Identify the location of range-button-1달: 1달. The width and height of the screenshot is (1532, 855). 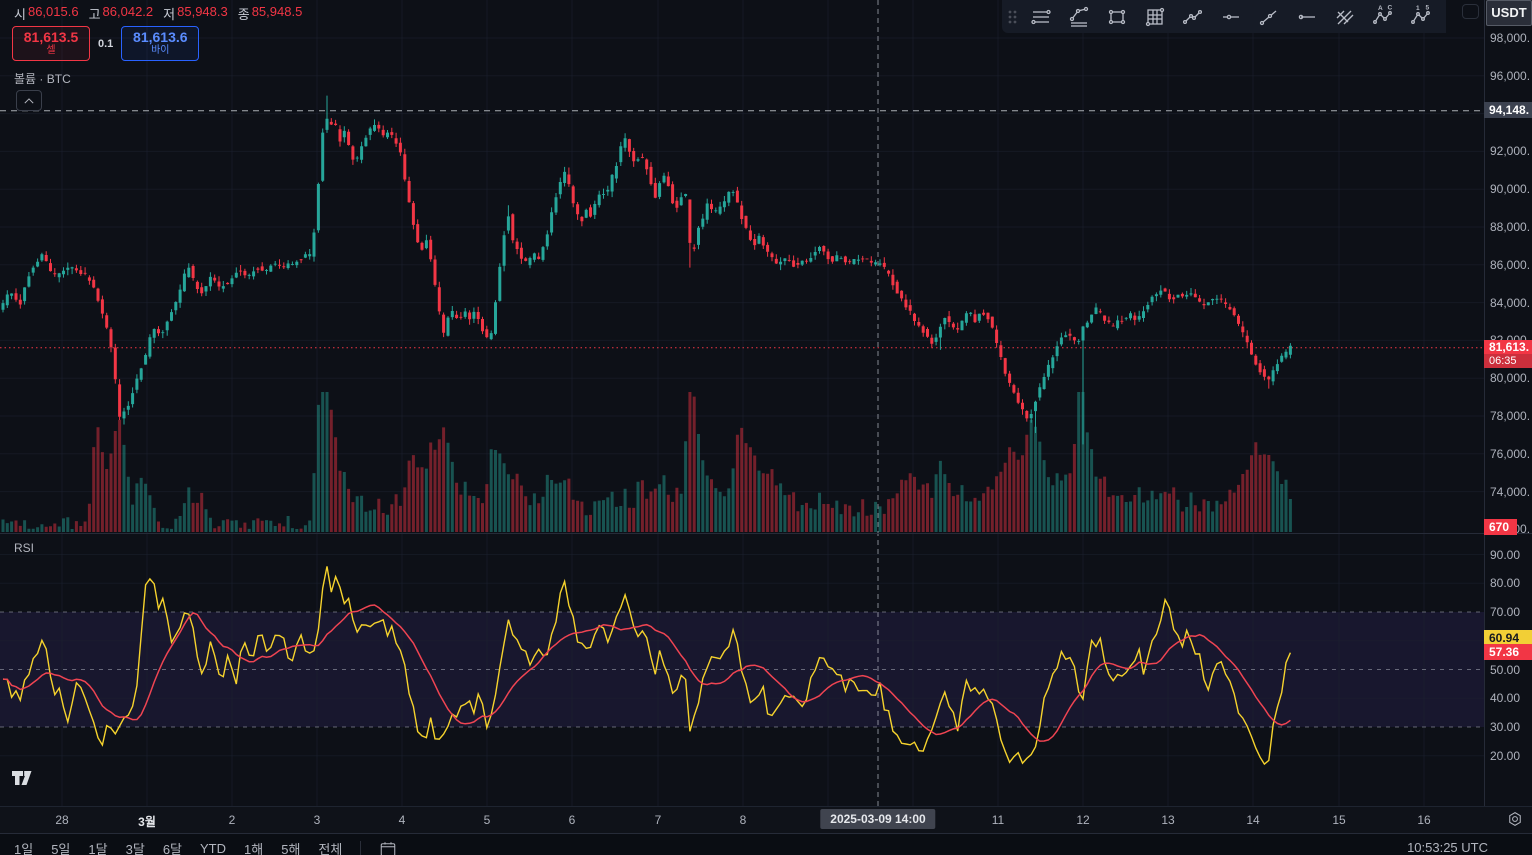
(97, 847).